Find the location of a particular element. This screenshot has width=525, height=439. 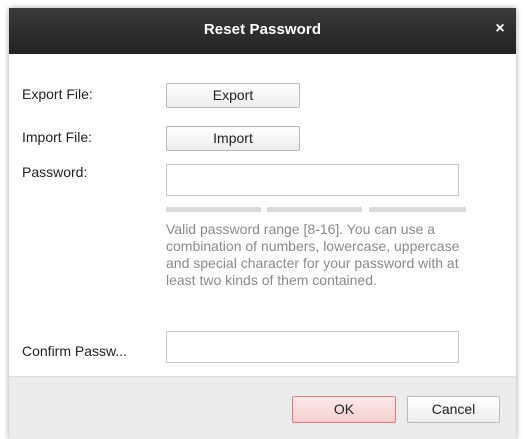

password-input is located at coordinates (312, 180).